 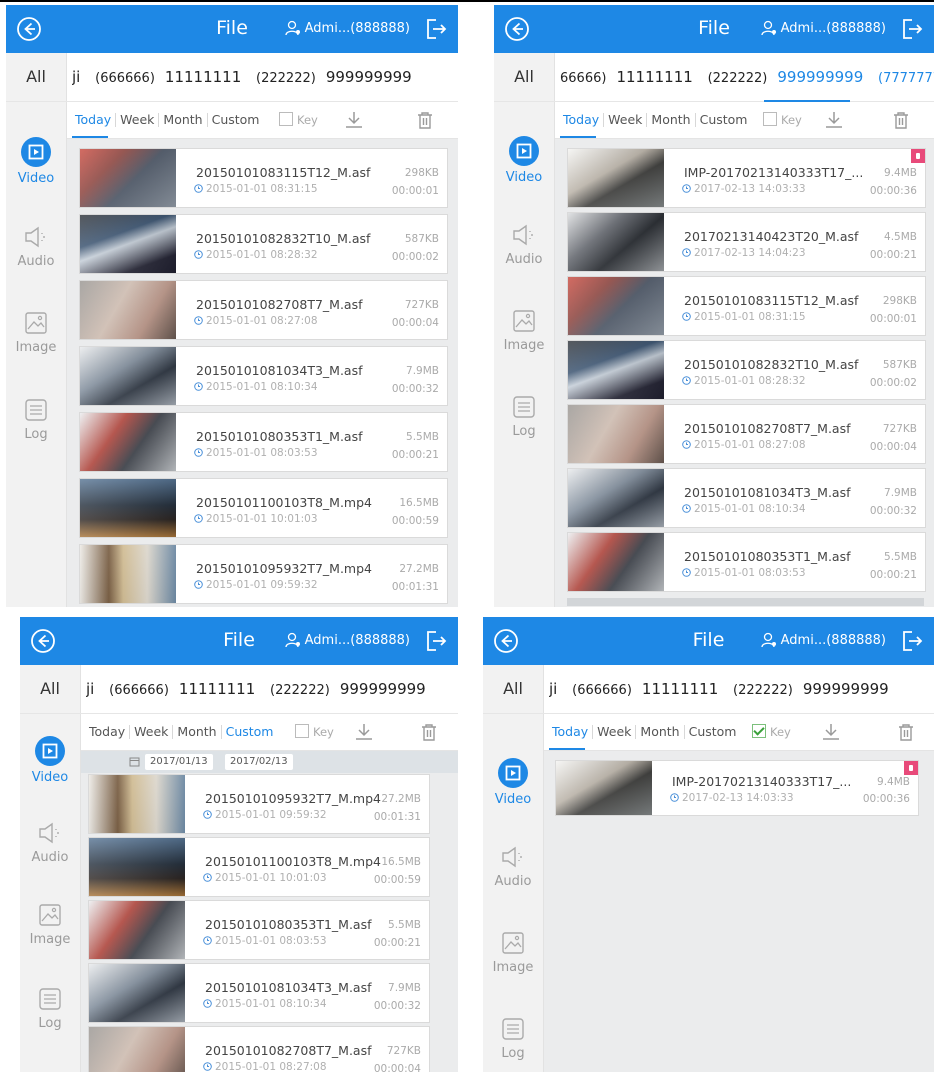 I want to click on filter-bar: Today Week Month Custom Key, so click(x=744, y=120).